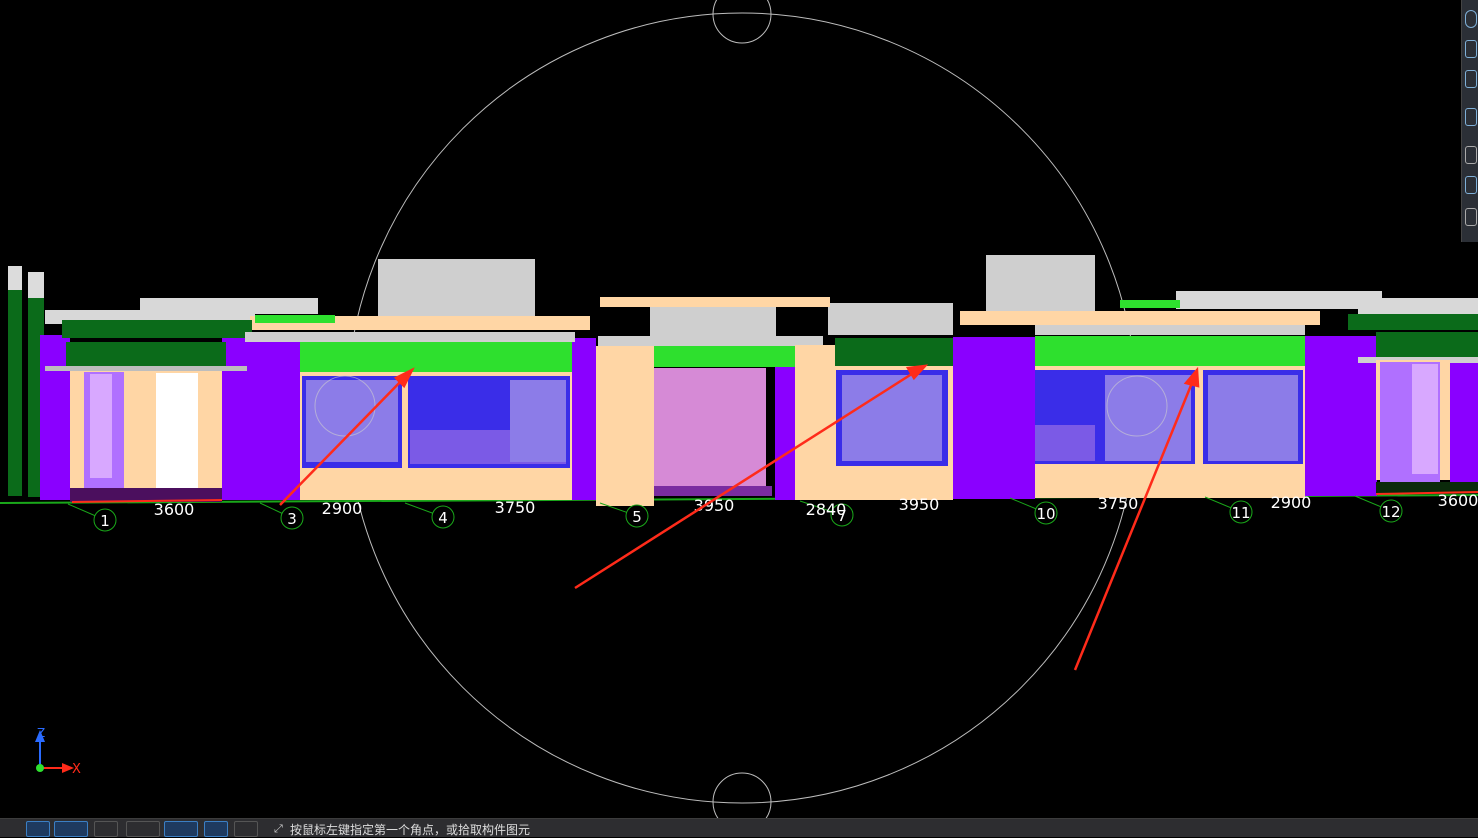 The height and width of the screenshot is (838, 1478). Describe the element at coordinates (1471, 79) in the screenshot. I see `3d-view-icon` at that location.